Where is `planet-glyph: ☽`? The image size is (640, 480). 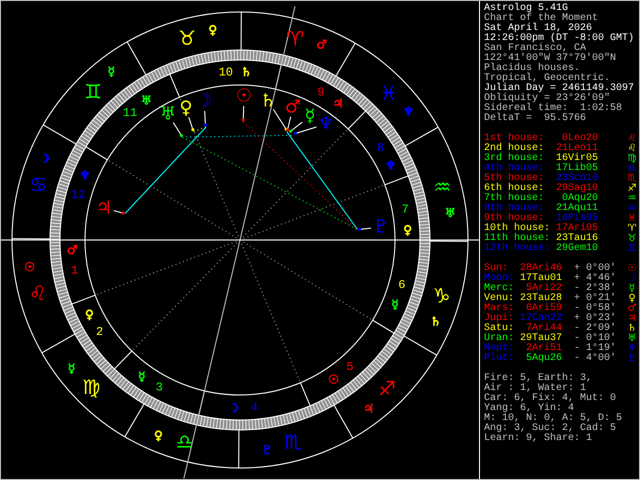
planet-glyph: ☽ is located at coordinates (204, 101).